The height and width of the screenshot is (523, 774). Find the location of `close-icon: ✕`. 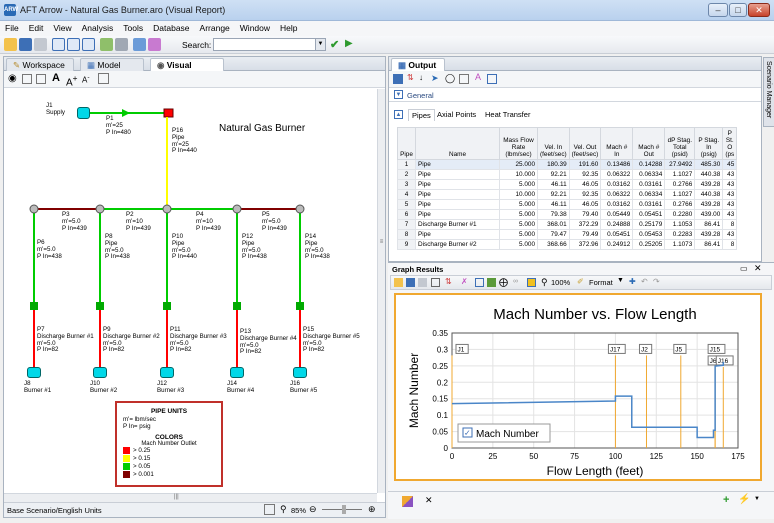

close-icon: ✕ is located at coordinates (758, 268).